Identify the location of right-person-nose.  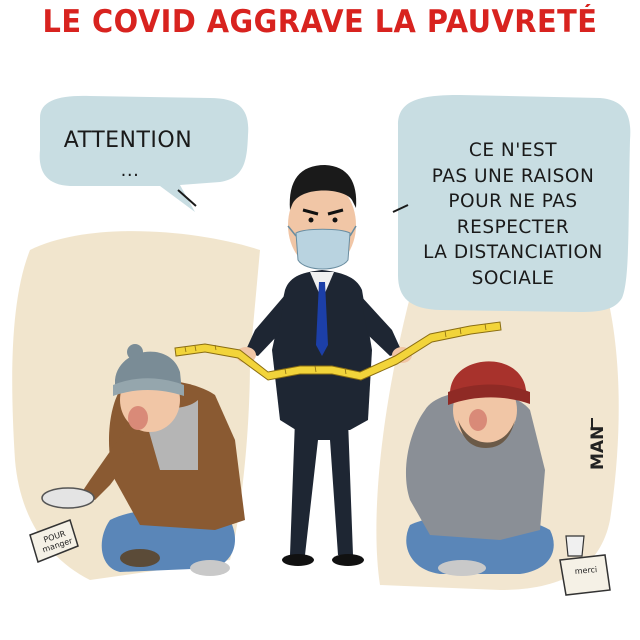
(478, 420).